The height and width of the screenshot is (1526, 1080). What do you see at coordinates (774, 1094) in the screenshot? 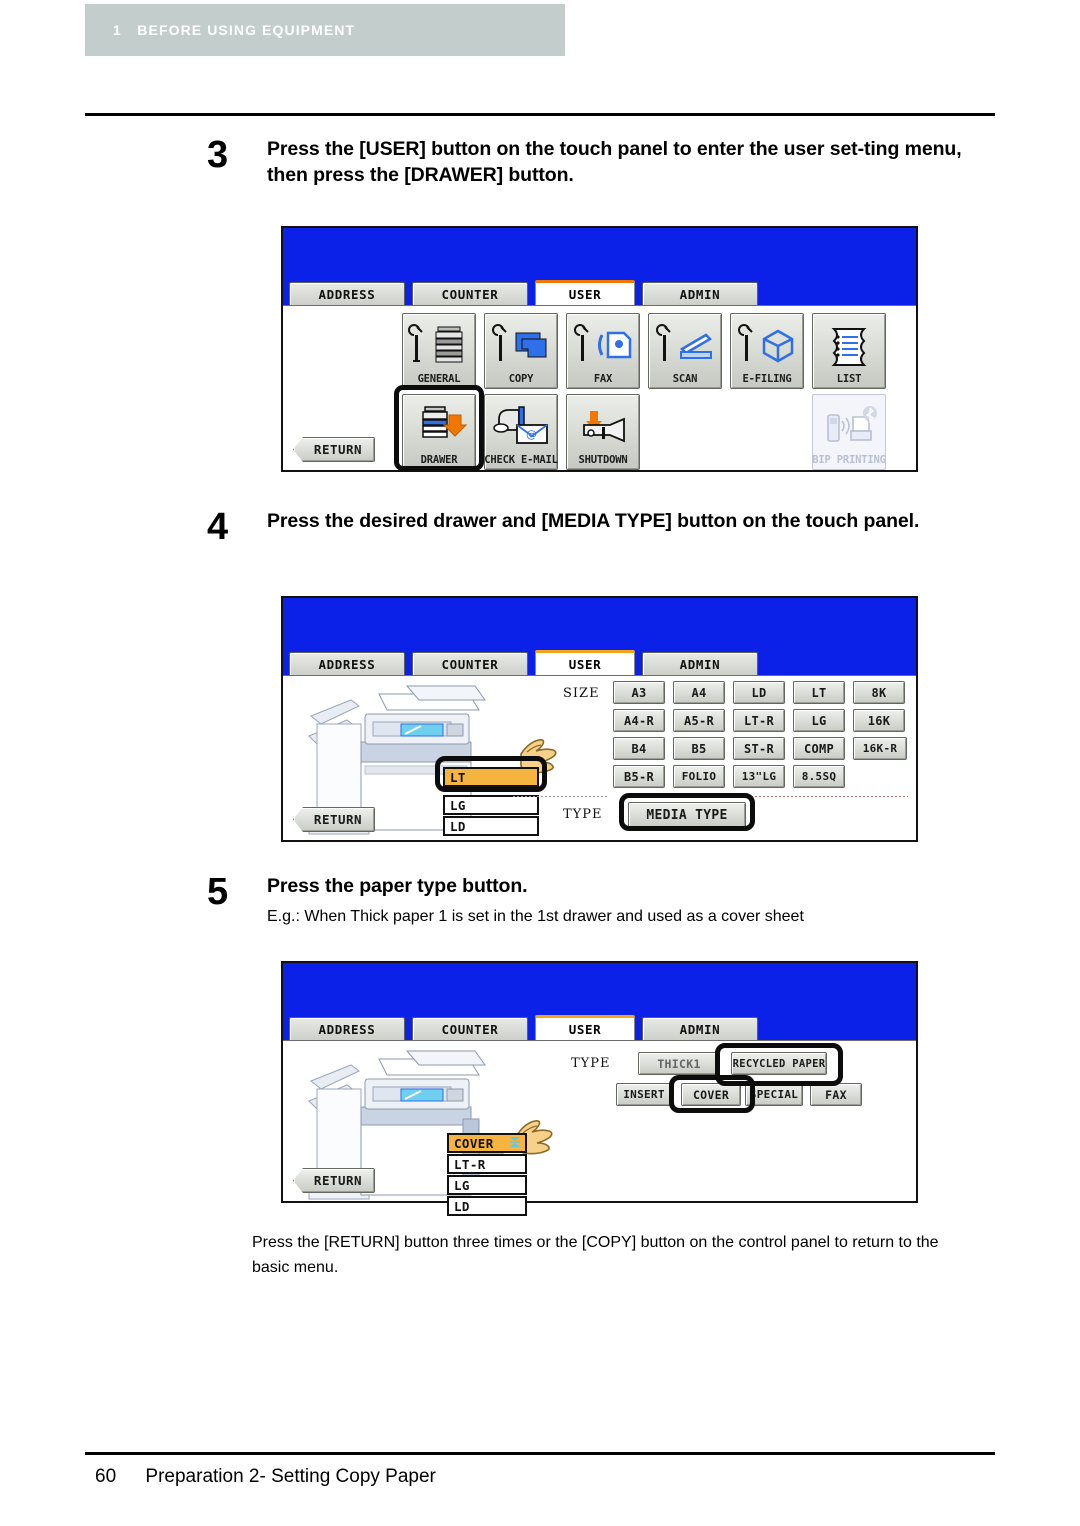
I see `type-button-special: SPECIAL` at bounding box center [774, 1094].